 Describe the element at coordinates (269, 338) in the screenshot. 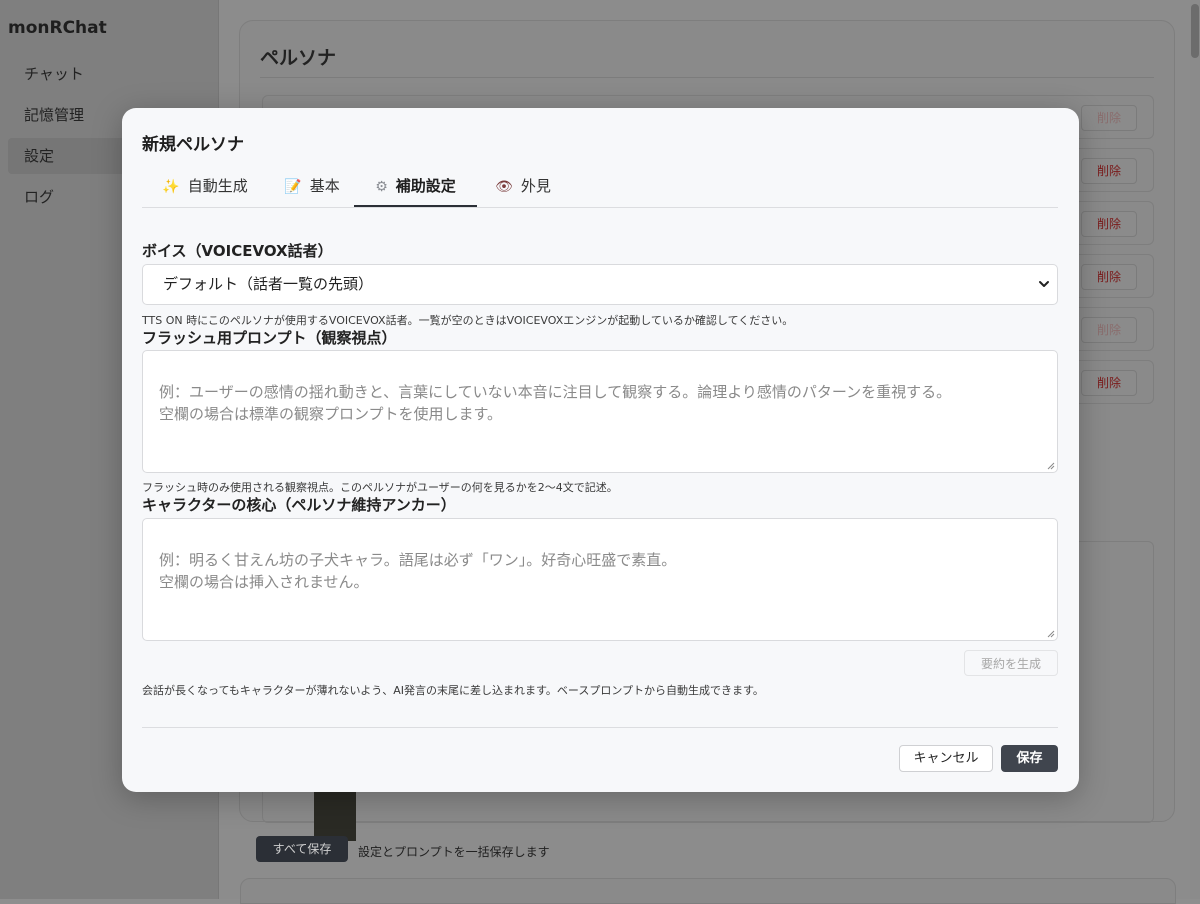

I see `flash-prompt-label: フラッシュ用プロンプト（観察視点）` at that location.